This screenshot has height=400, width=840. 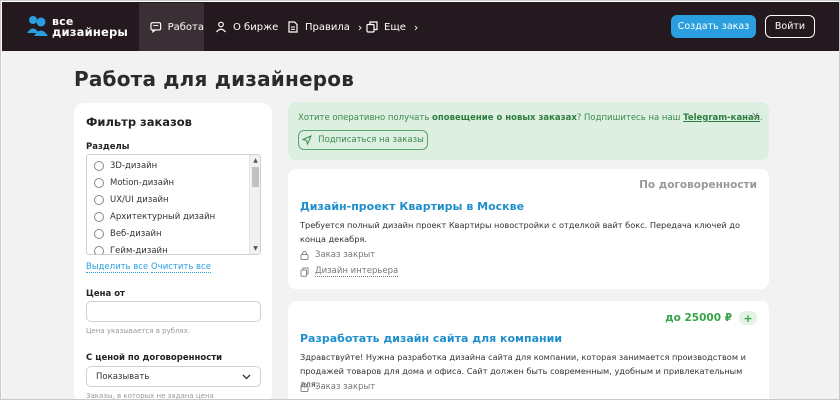 I want to click on job-price: По договоренности, so click(x=698, y=185).